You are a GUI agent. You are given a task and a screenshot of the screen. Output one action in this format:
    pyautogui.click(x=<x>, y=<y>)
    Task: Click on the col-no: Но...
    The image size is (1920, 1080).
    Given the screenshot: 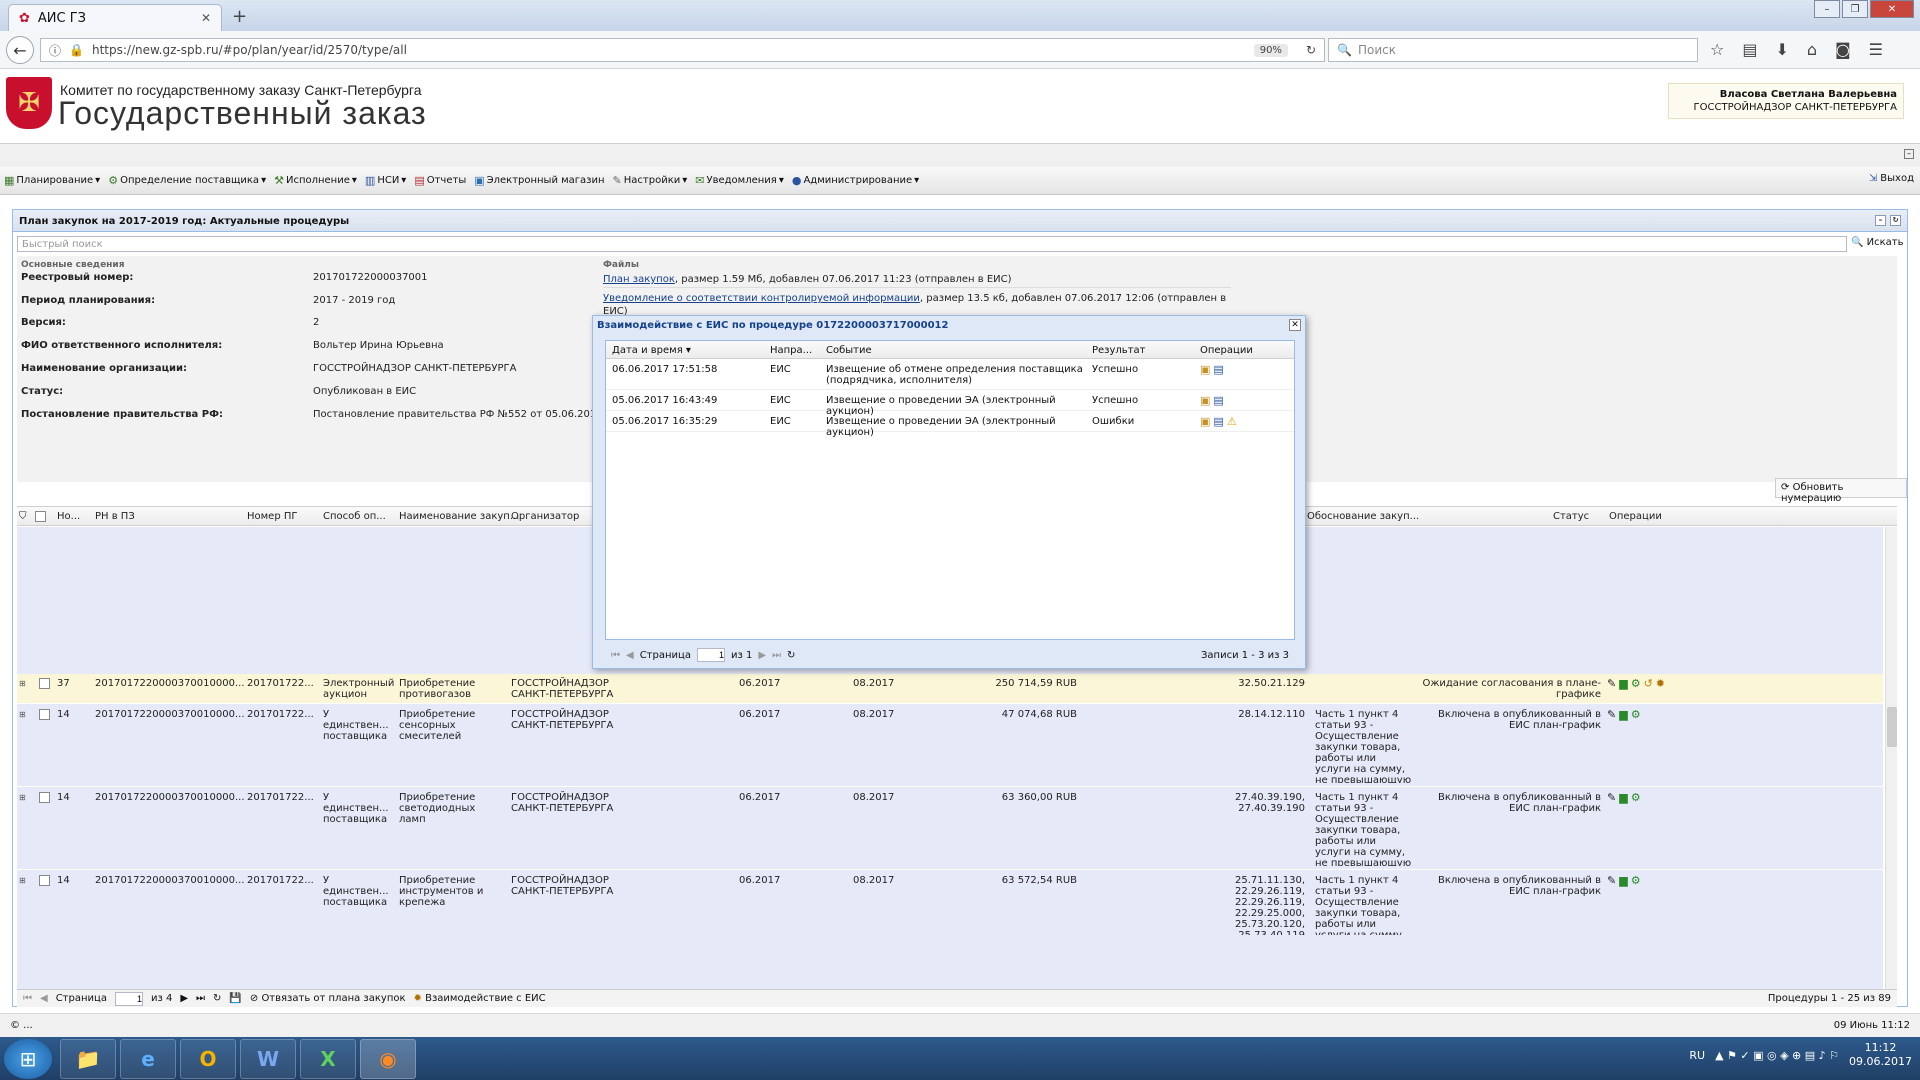 What is the action you would take?
    pyautogui.click(x=68, y=516)
    